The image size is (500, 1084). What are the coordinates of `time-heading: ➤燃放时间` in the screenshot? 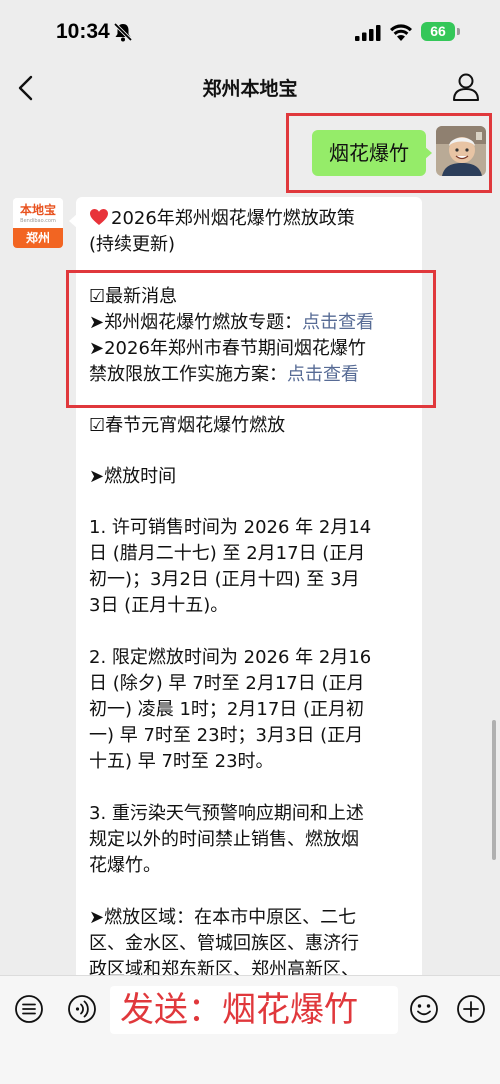 It's located at (133, 476).